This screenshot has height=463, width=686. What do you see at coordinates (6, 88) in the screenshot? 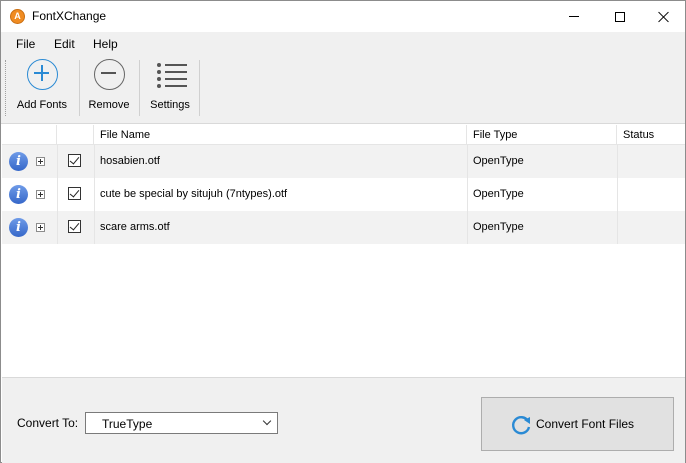
I see `toolbar-grip` at bounding box center [6, 88].